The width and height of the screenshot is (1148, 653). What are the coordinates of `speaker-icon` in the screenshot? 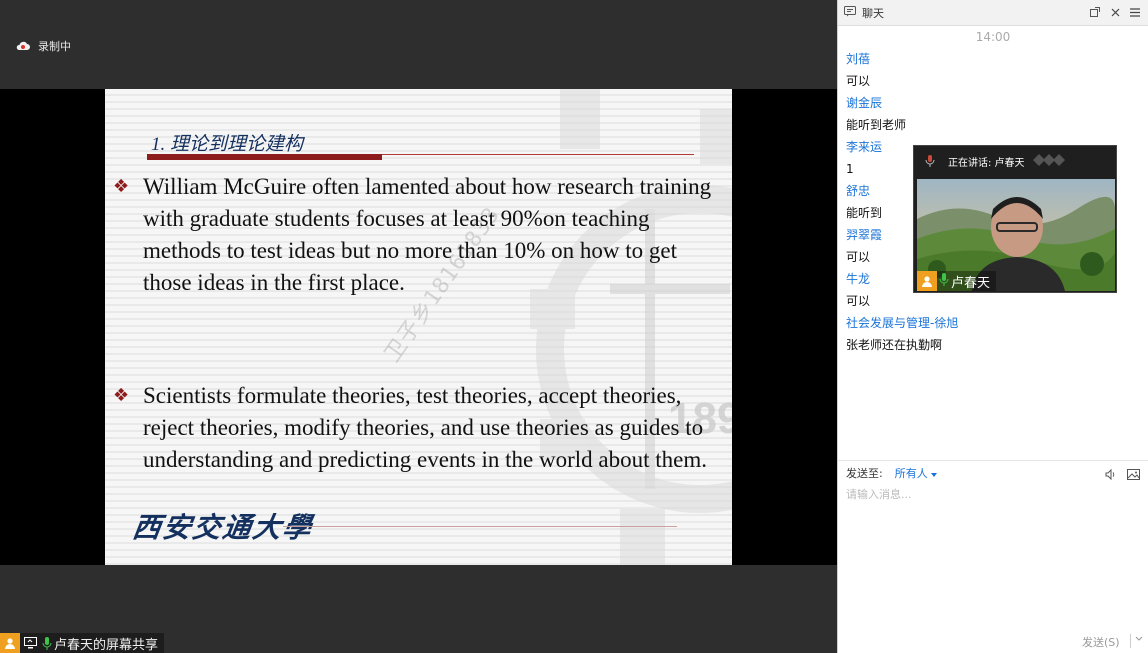 It's located at (1111, 474).